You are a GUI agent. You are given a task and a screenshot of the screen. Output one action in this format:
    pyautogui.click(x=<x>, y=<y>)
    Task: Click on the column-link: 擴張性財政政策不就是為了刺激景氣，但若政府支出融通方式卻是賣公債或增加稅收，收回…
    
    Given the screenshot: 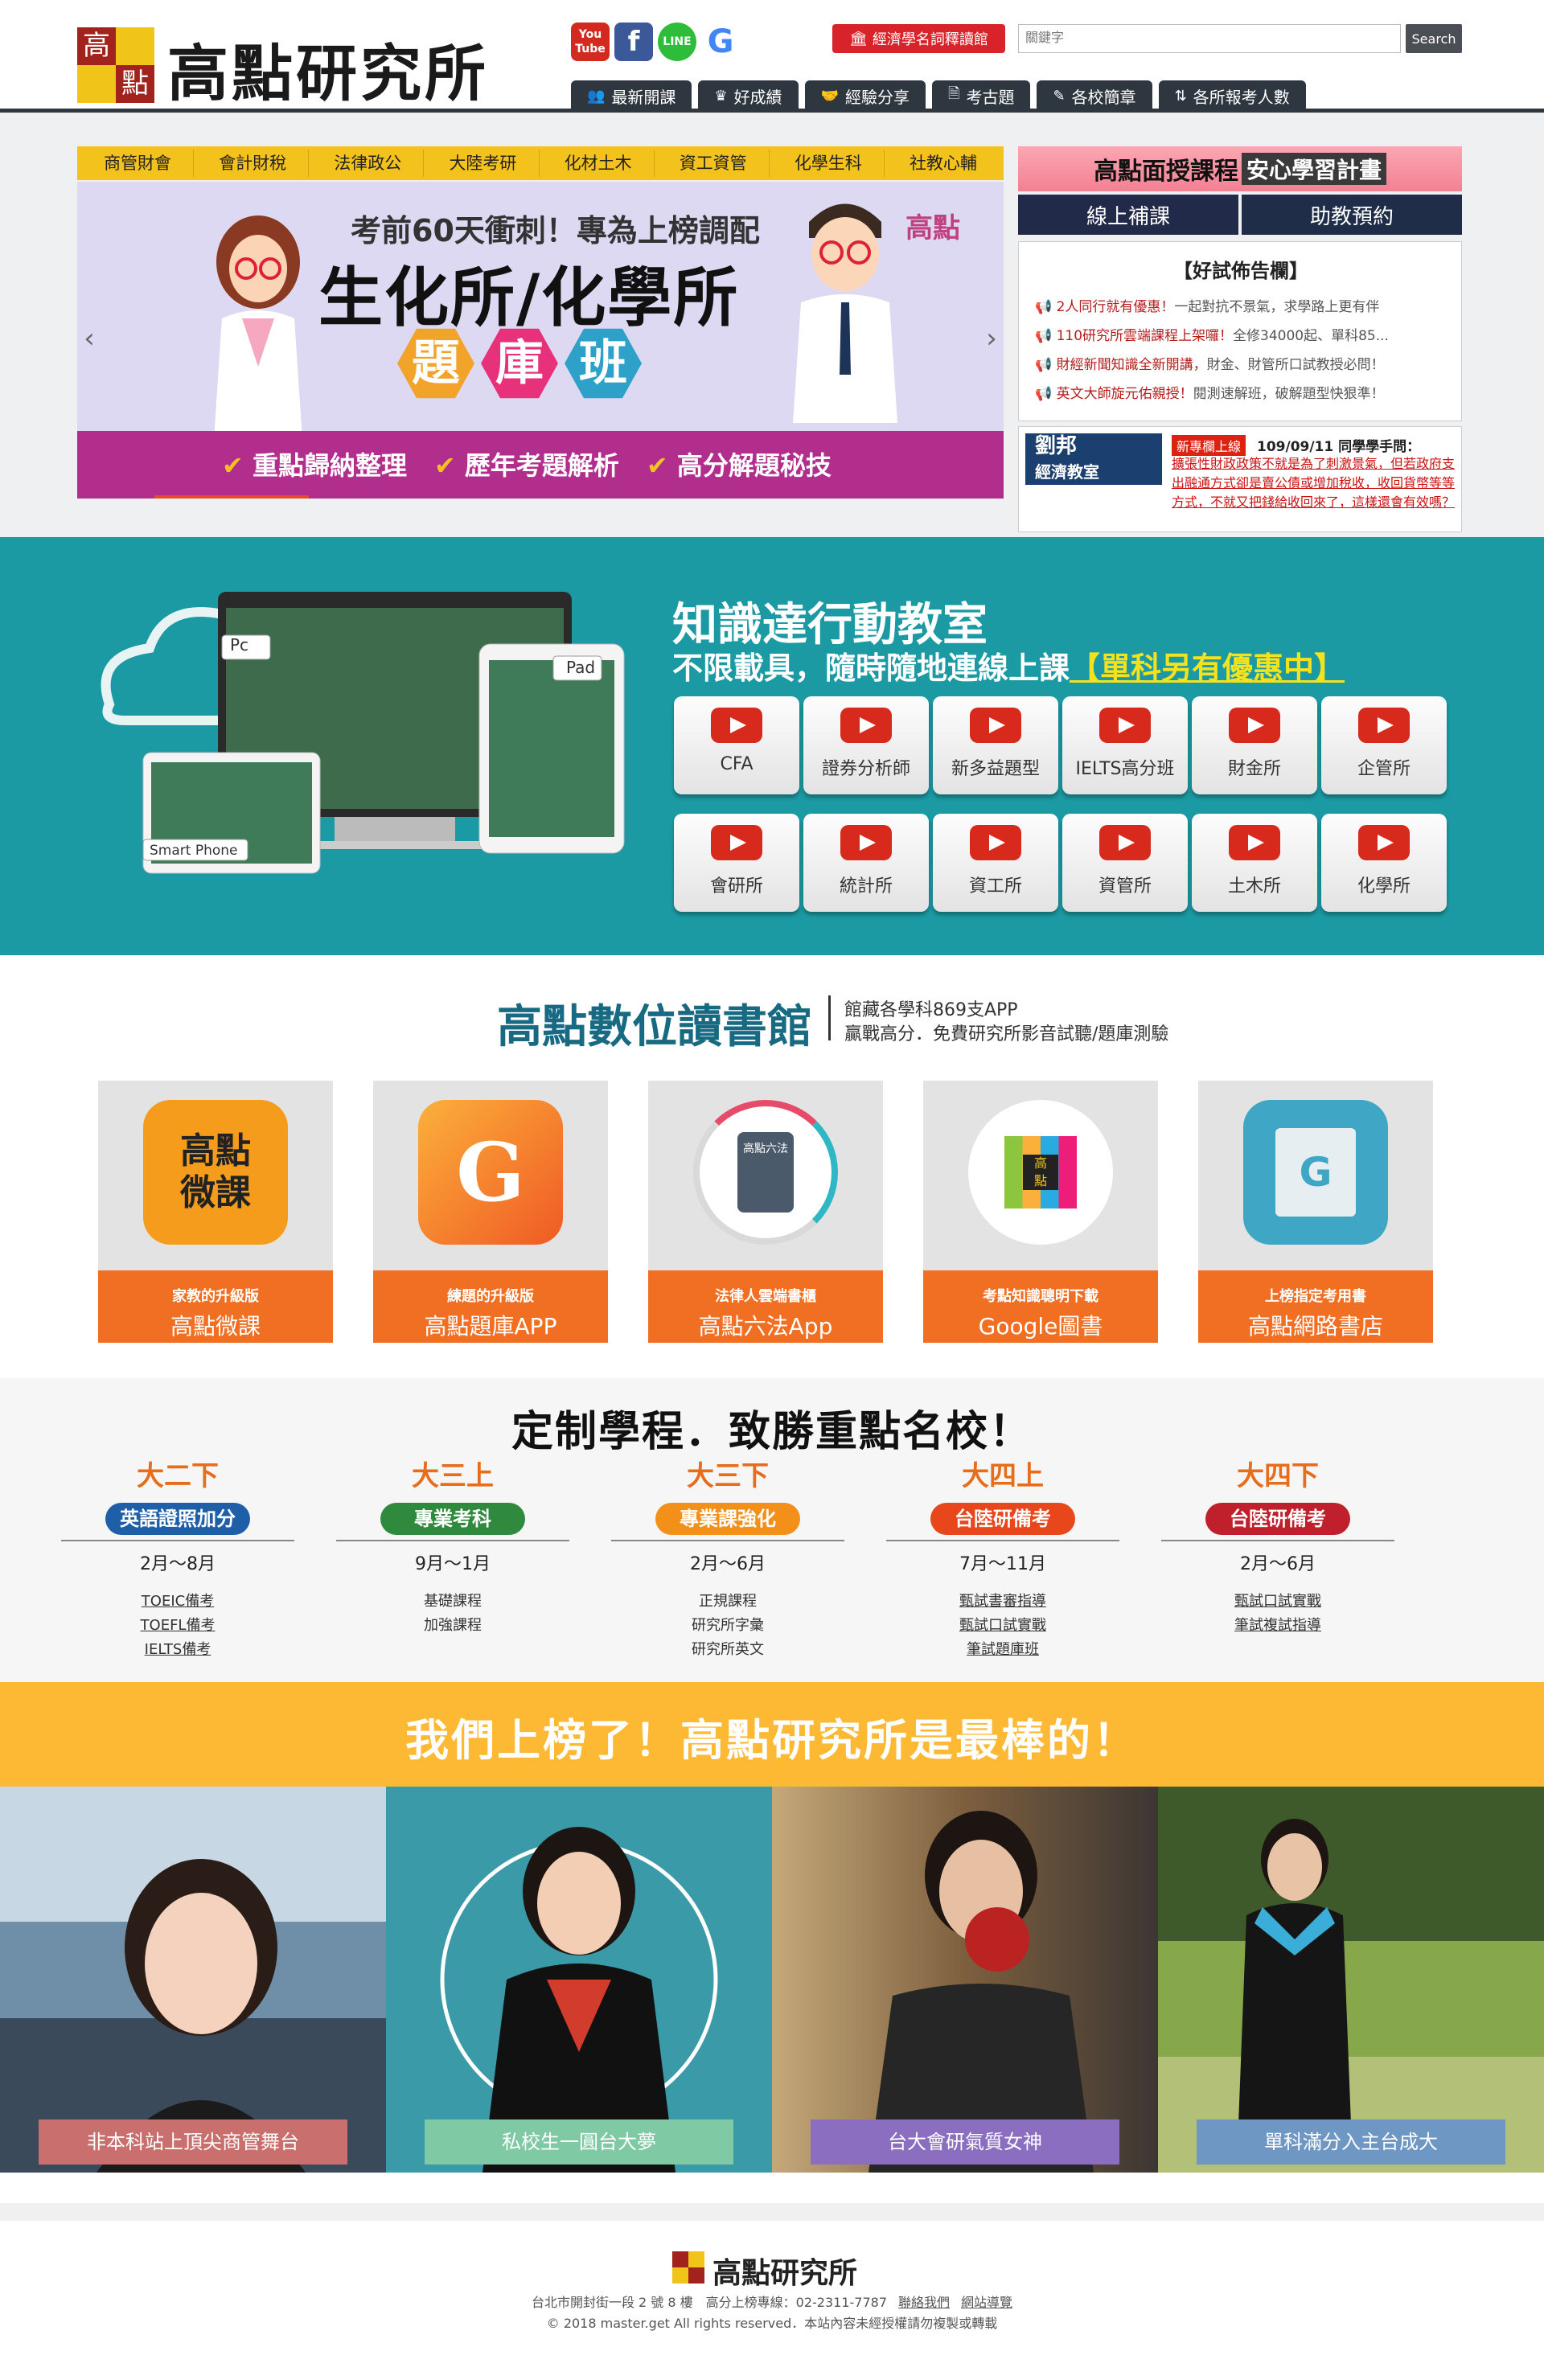 What is the action you would take?
    pyautogui.click(x=1313, y=483)
    